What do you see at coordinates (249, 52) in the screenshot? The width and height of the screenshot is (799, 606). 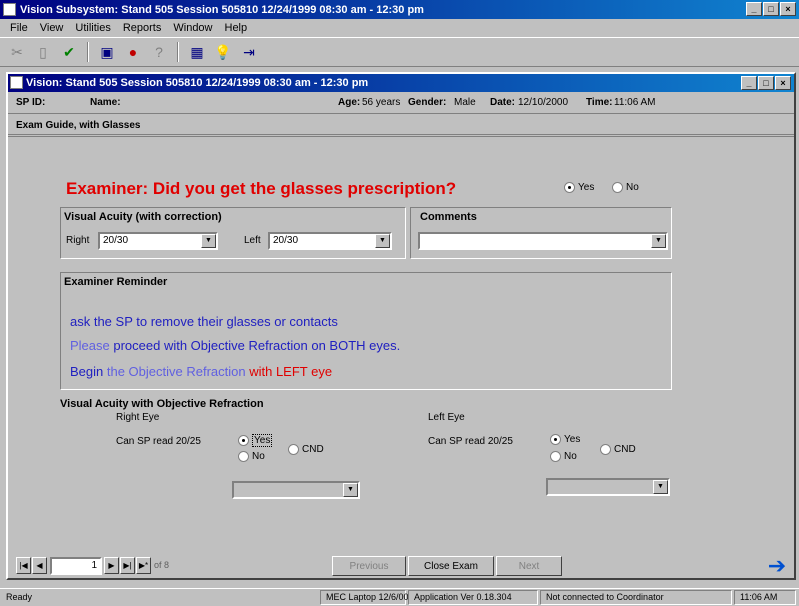 I see `exit-icon: ⇥` at bounding box center [249, 52].